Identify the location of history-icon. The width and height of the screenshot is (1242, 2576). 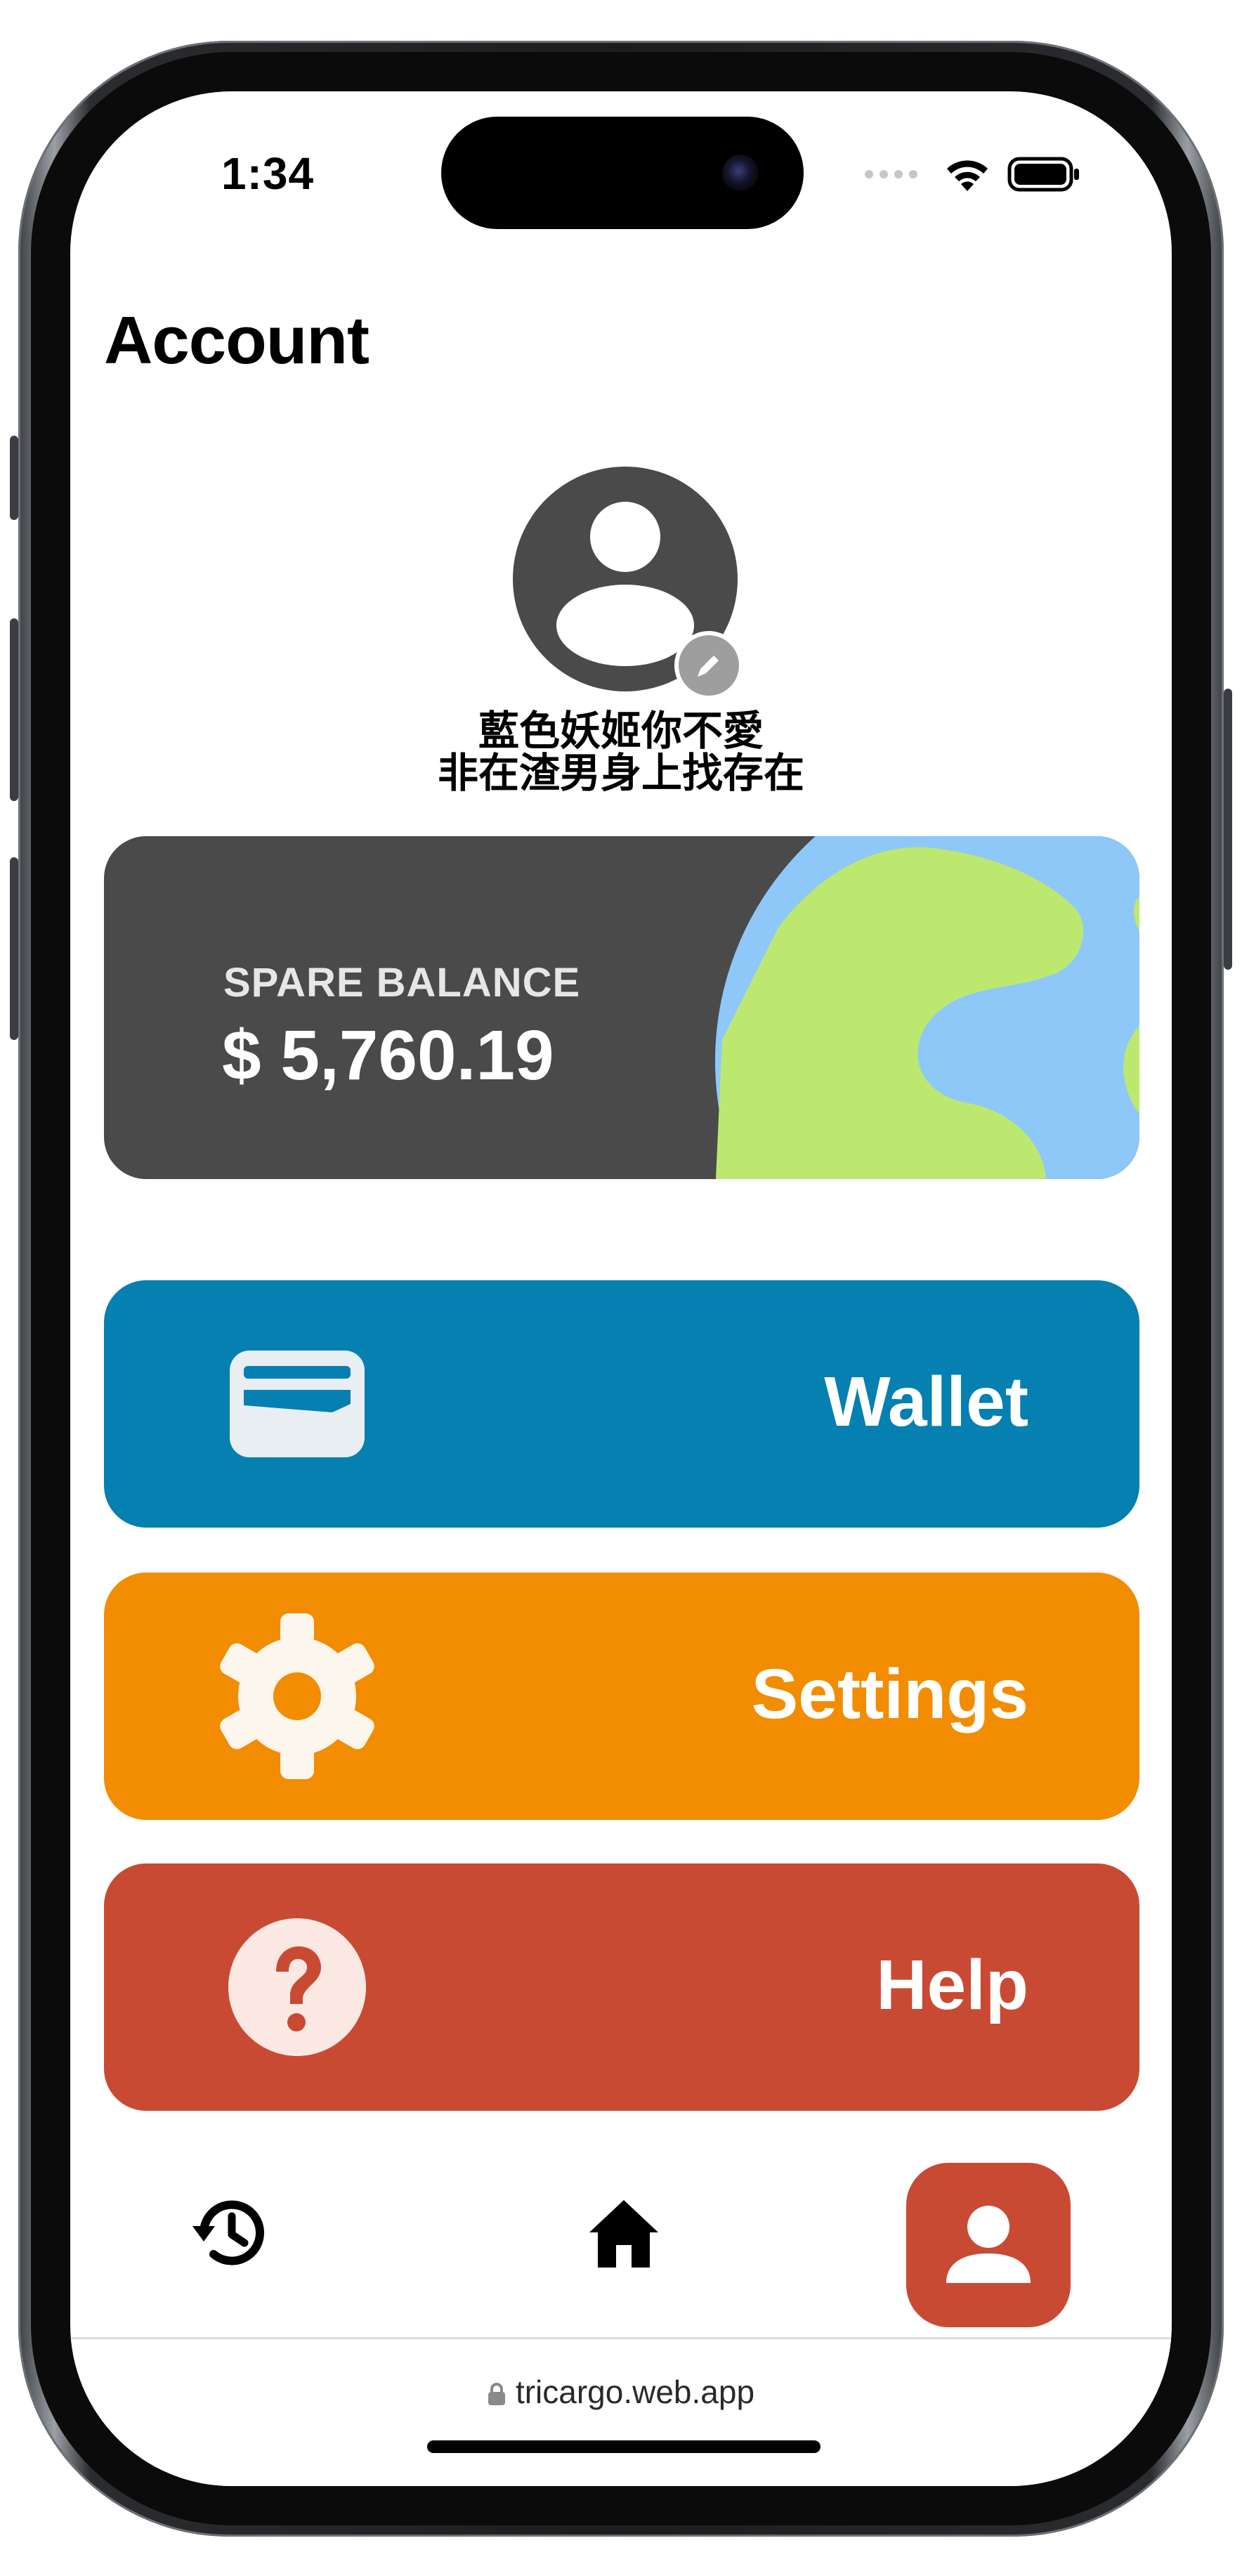
(228, 2232).